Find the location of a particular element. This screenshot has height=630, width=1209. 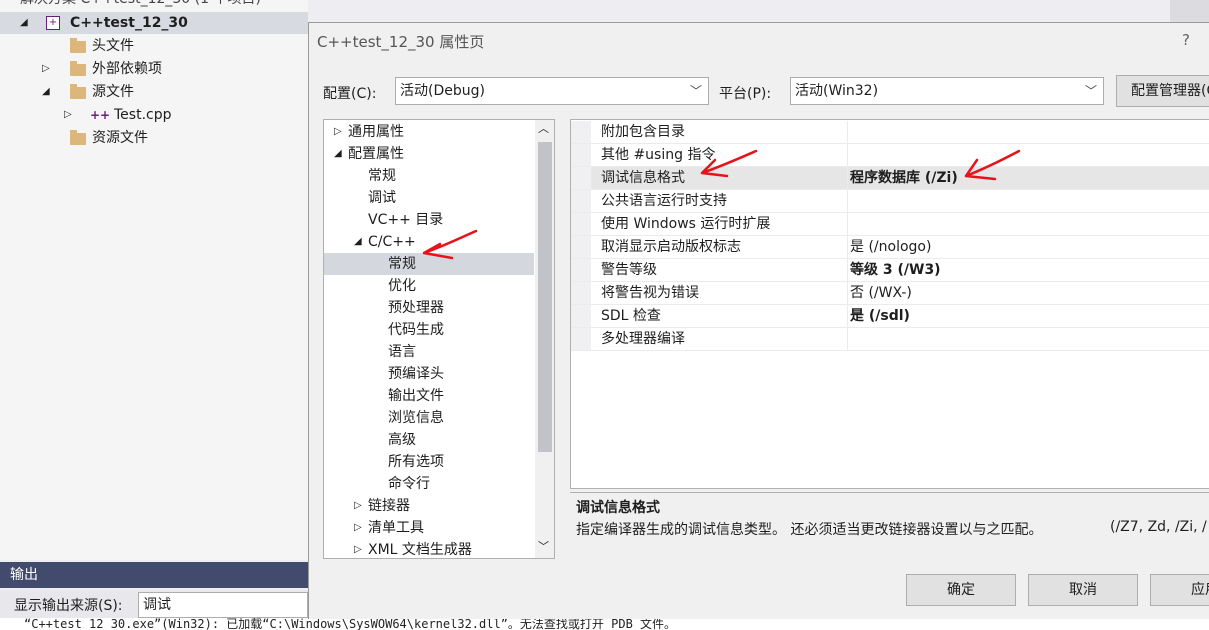

annotation-arrows is located at coordinates (721, 204).